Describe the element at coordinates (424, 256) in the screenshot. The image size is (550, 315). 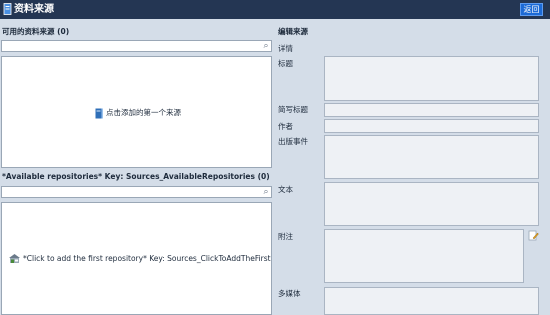
I see `notes-field` at that location.